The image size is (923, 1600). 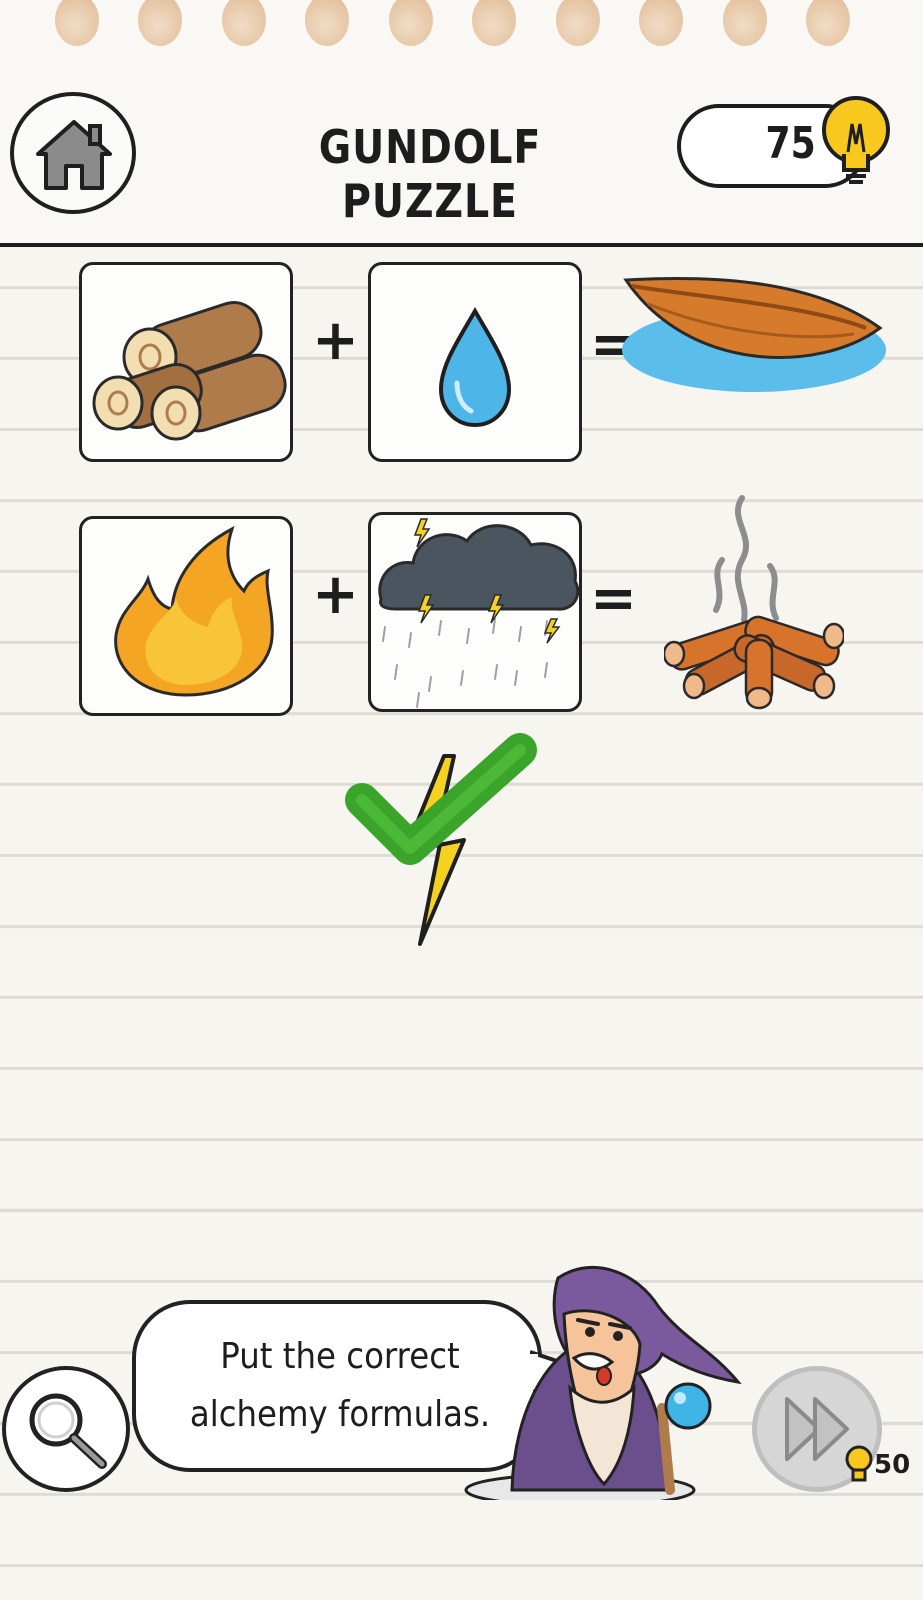 I want to click on home-icon, so click(x=74, y=155).